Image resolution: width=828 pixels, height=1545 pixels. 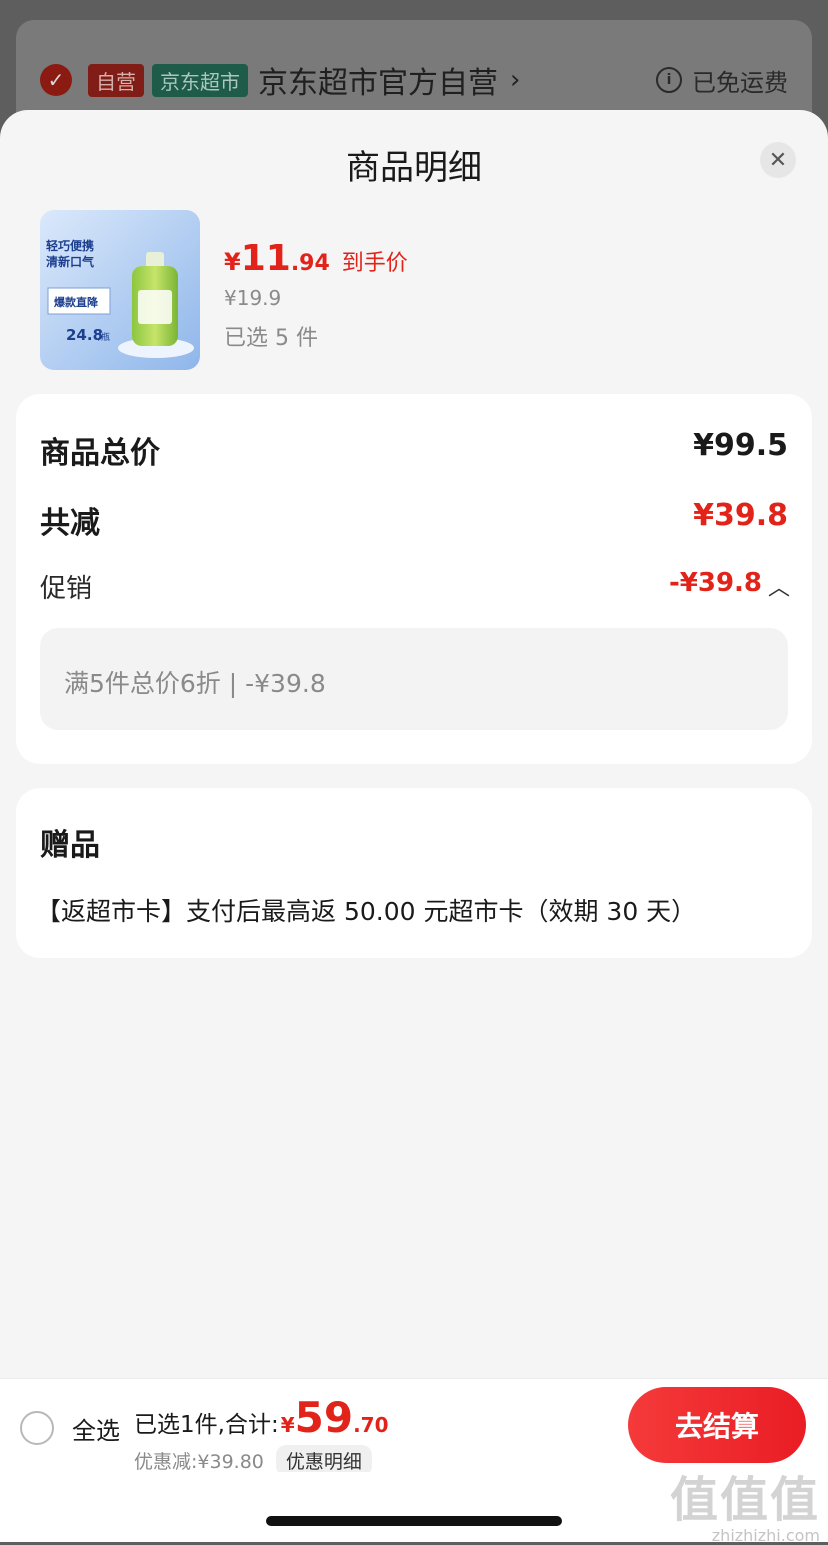 I want to click on gift-text: 【返超市卡】支付后最高返 50.00 元超市卡（效期 30 天）, so click(x=366, y=911).